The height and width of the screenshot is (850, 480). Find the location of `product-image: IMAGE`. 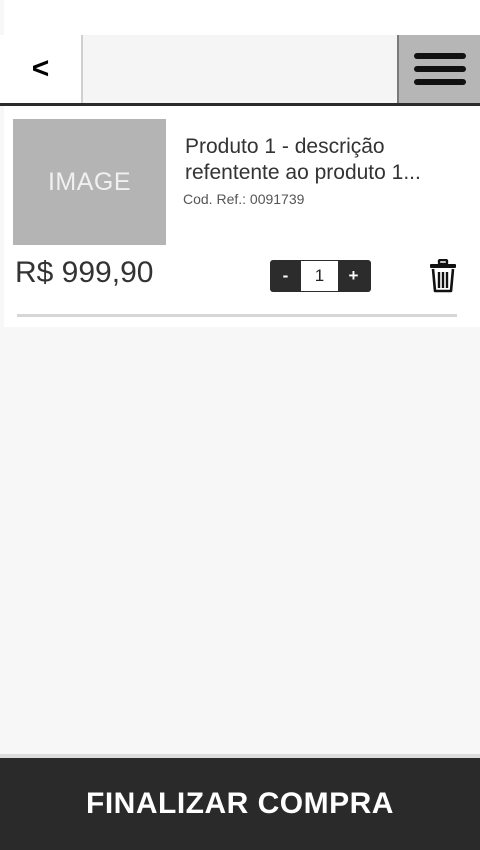

product-image: IMAGE is located at coordinates (89, 182).